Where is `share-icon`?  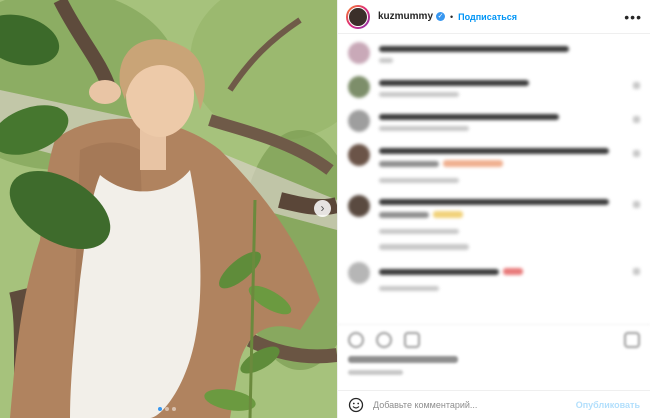 share-icon is located at coordinates (412, 339).